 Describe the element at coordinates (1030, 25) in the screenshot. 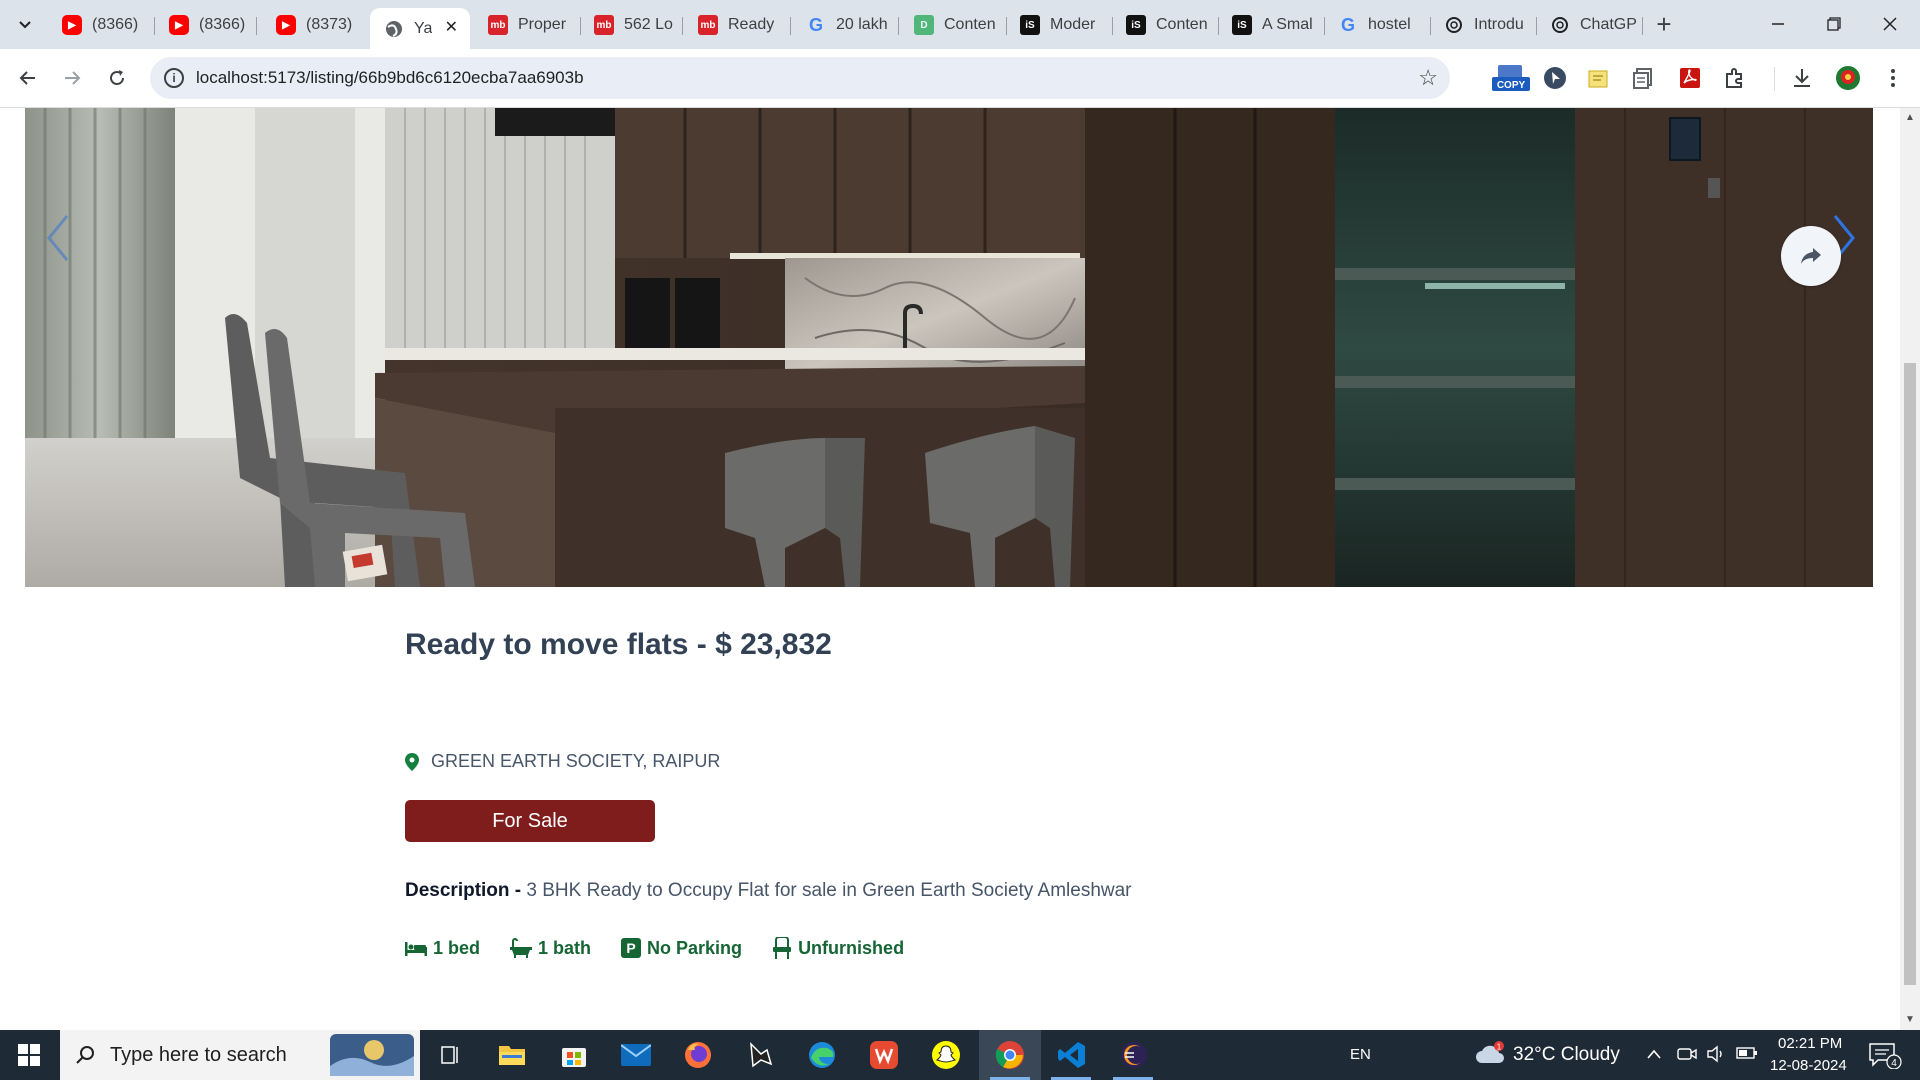

I see `is-icon: iS` at that location.